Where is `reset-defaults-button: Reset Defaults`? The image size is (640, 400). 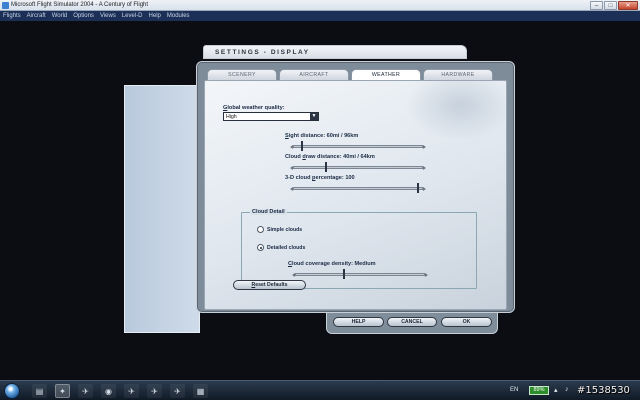
reset-defaults-button: Reset Defaults is located at coordinates (269, 285).